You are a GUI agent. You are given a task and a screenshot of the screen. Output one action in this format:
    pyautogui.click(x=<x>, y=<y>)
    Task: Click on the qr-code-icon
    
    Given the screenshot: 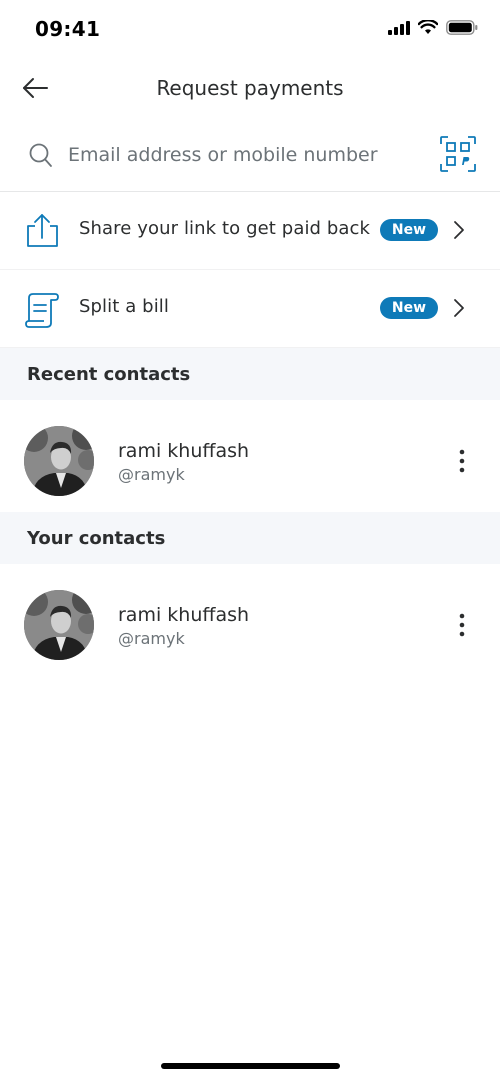 What is the action you would take?
    pyautogui.click(x=458, y=154)
    